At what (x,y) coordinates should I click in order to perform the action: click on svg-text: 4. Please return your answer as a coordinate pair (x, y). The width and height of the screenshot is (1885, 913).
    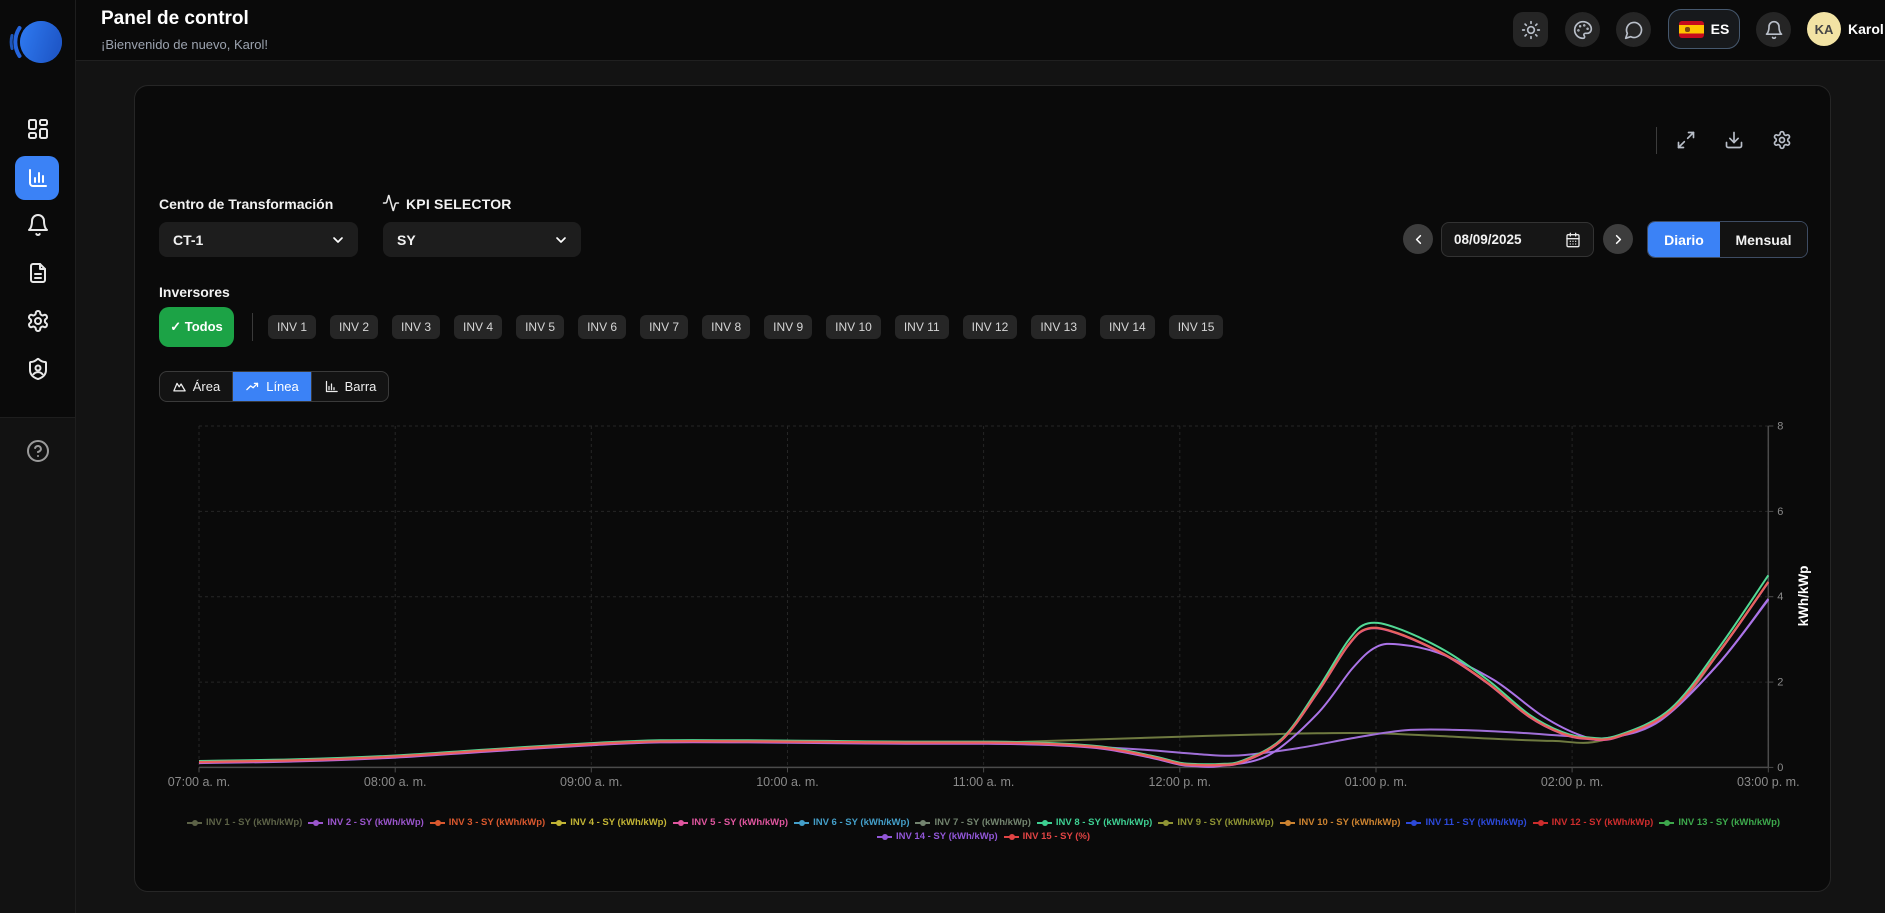
    Looking at the image, I should click on (1780, 597).